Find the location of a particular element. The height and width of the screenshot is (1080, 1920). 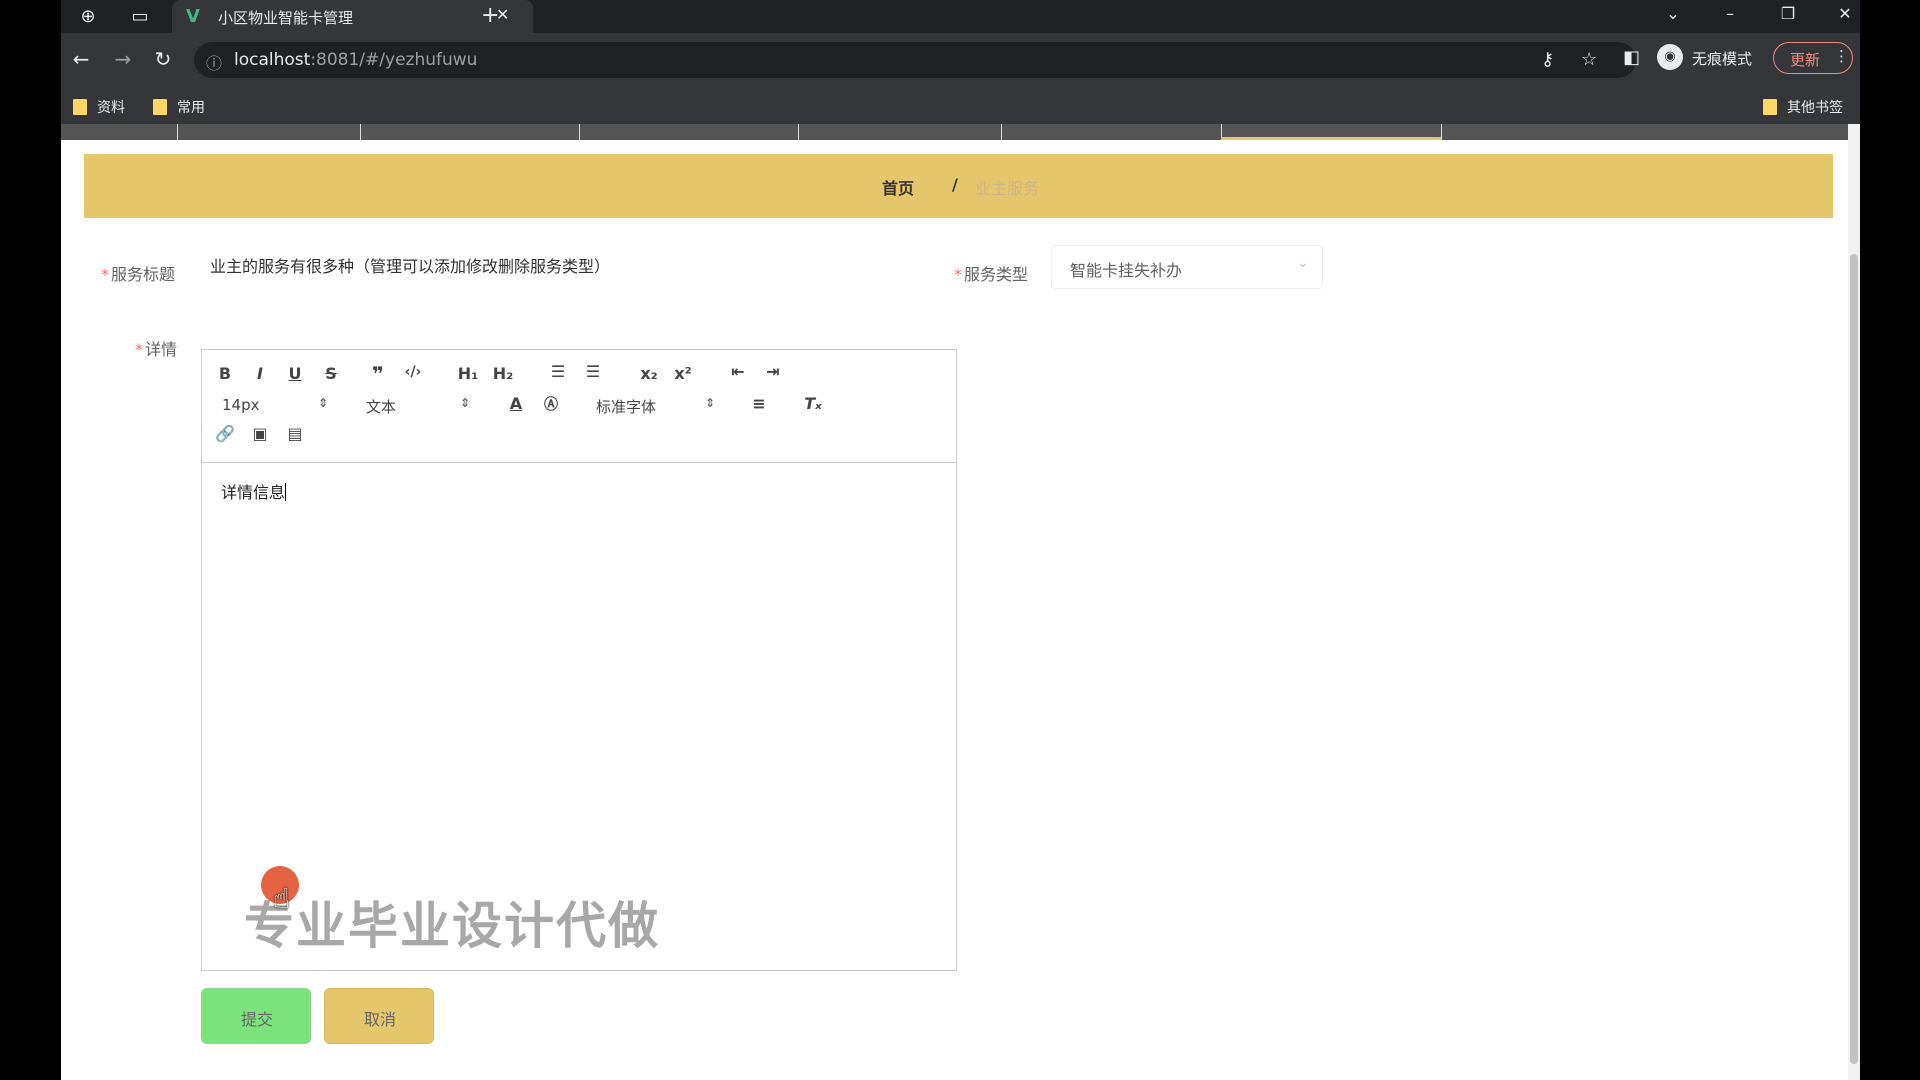

background-color-icon: Ⓐ is located at coordinates (551, 404).